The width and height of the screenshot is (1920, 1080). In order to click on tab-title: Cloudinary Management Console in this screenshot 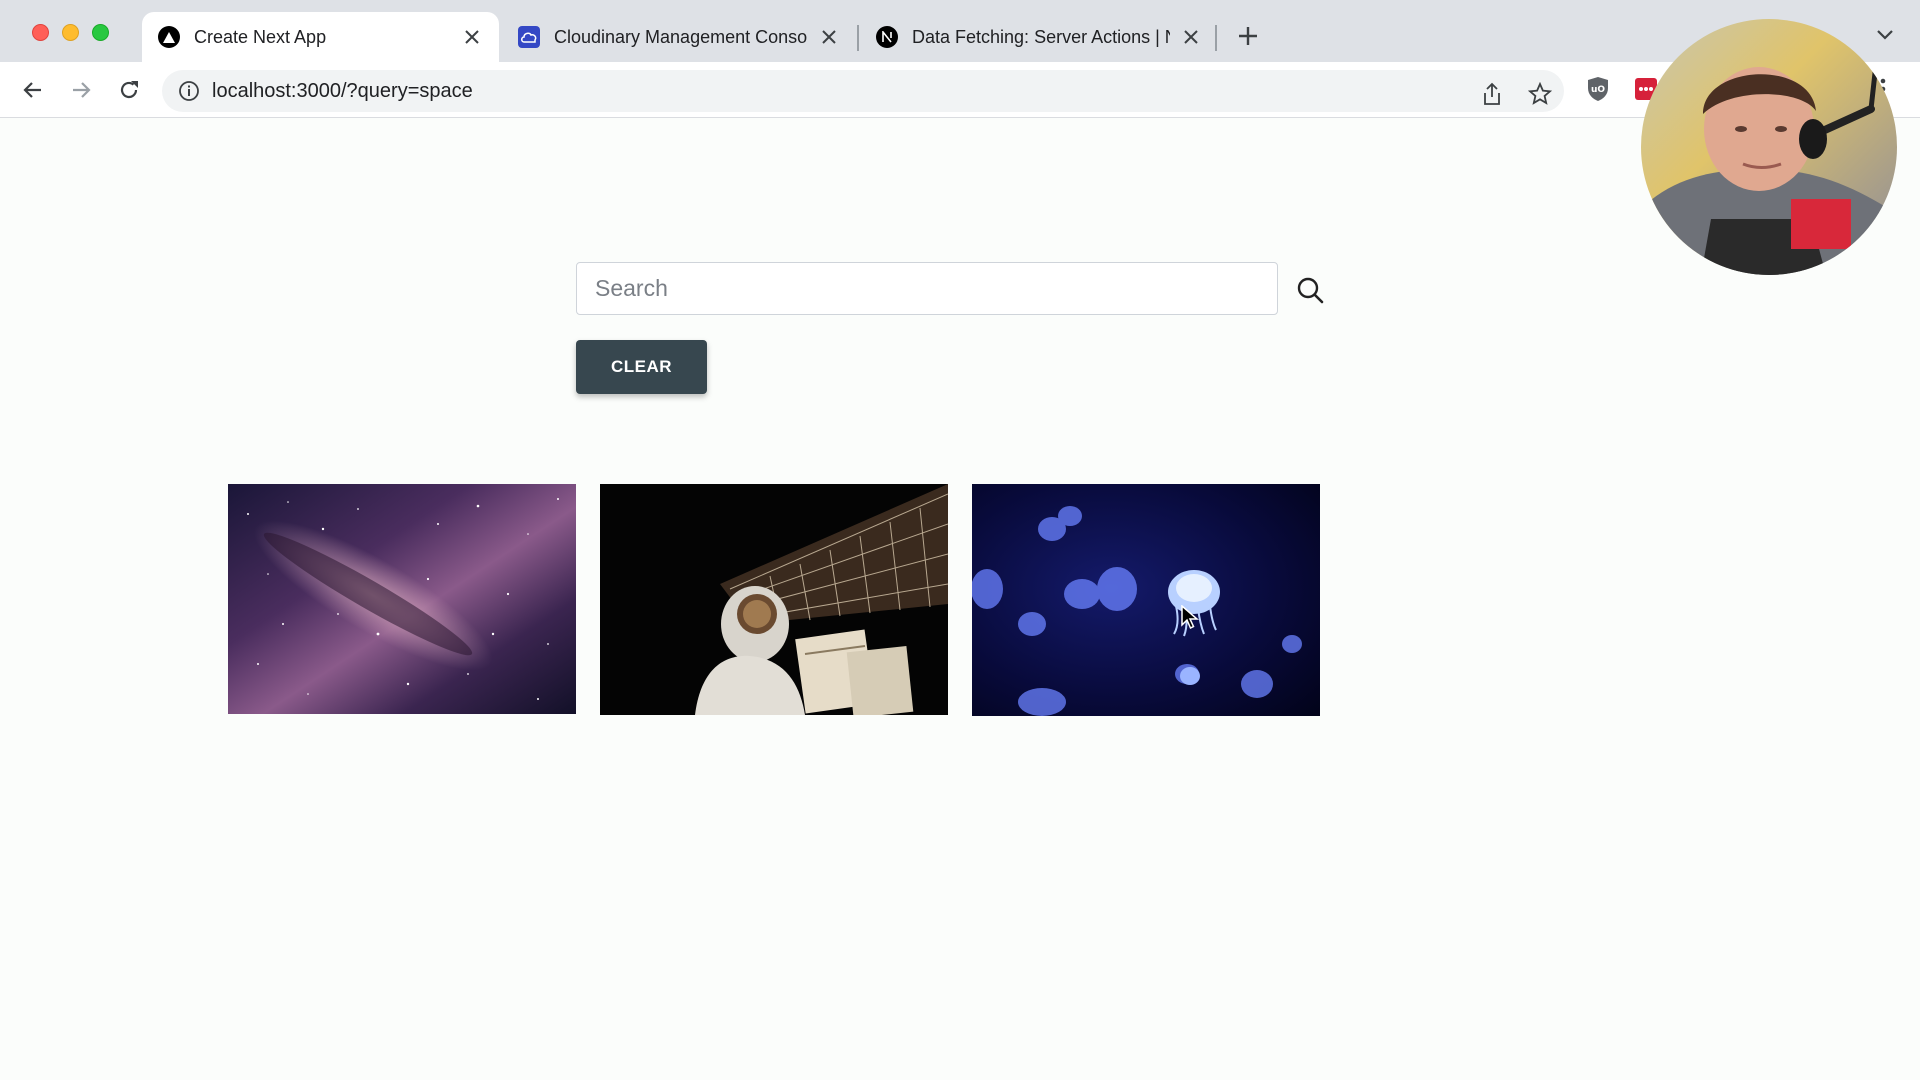, I will do `click(681, 36)`.